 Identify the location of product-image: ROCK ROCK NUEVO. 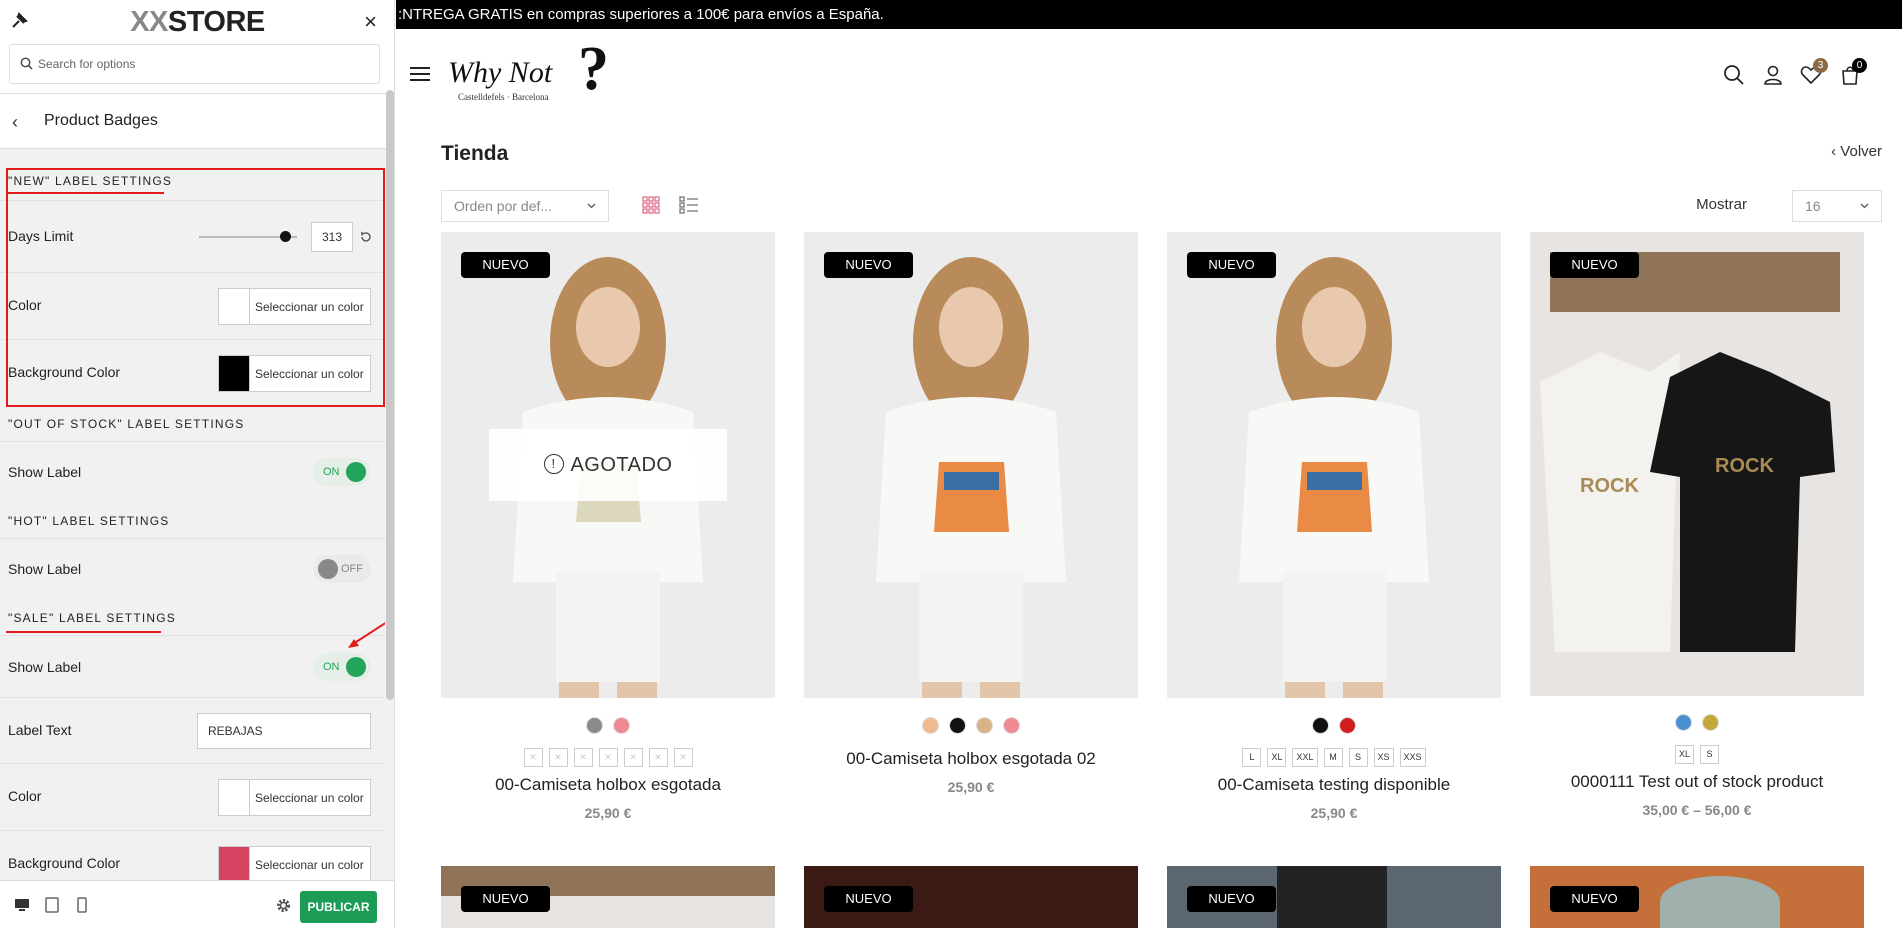
(1697, 464).